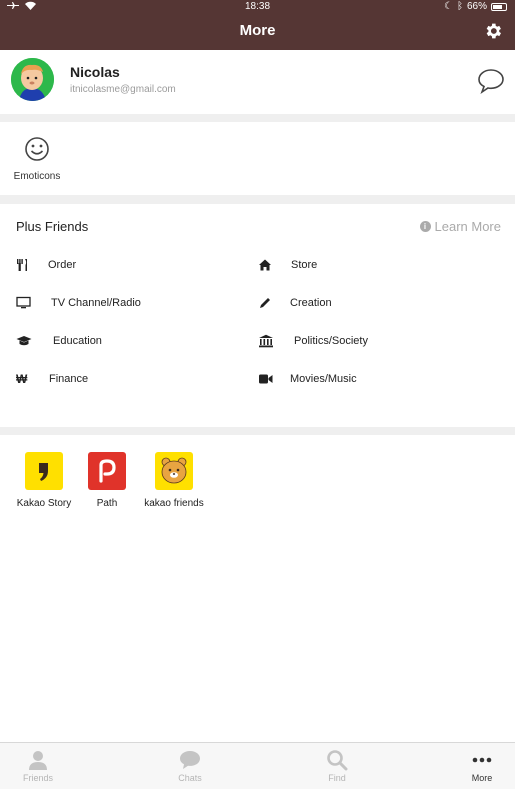  I want to click on category-label: TV Channel/Radio, so click(96, 303).